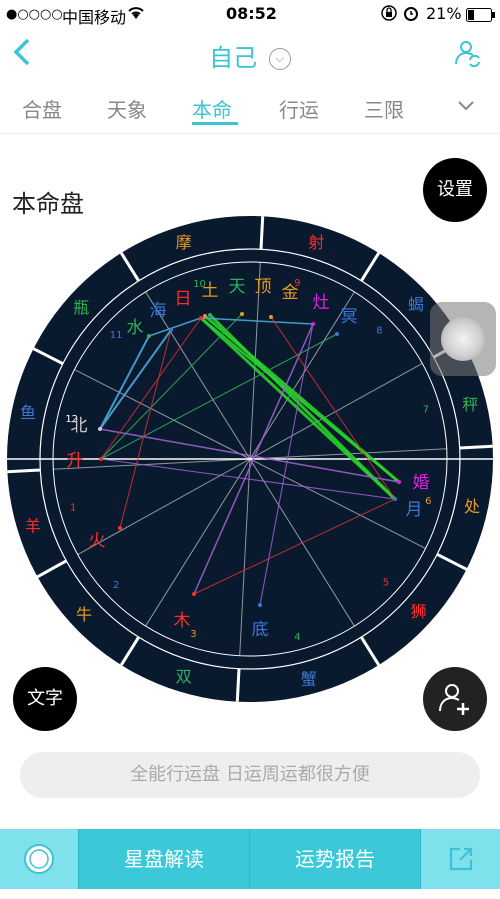  What do you see at coordinates (182, 621) in the screenshot?
I see `planet-glyph: 木` at bounding box center [182, 621].